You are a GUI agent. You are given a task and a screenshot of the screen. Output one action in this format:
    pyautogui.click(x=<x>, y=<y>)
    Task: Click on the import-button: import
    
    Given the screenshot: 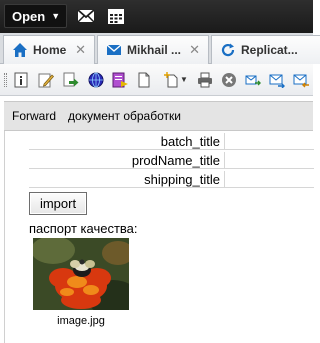 What is the action you would take?
    pyautogui.click(x=58, y=203)
    